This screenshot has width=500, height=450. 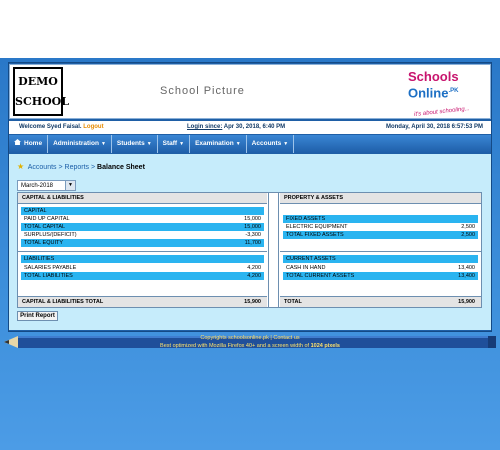 I want to click on salaries-value: 4,200, so click(x=254, y=268).